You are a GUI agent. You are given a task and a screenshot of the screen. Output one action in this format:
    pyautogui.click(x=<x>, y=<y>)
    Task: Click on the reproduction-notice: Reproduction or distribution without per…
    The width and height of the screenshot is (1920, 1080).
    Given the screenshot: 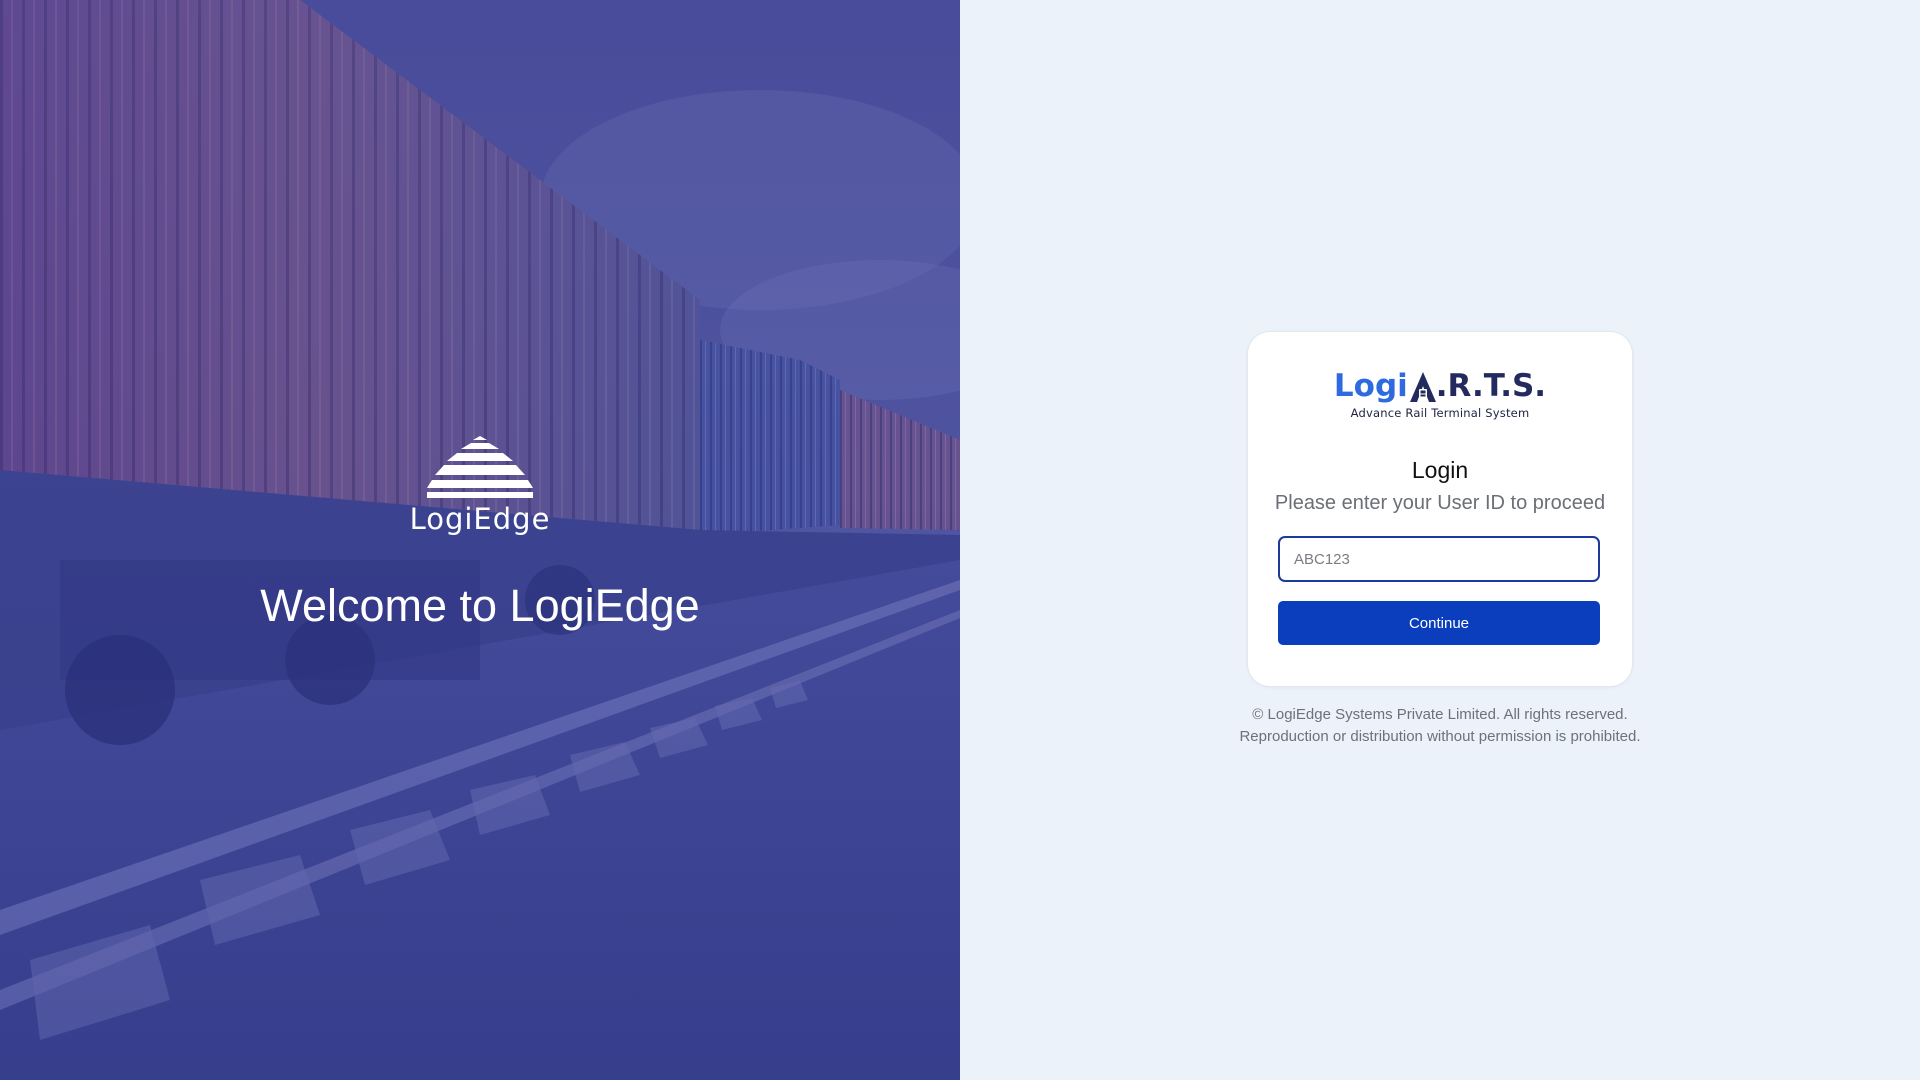 What is the action you would take?
    pyautogui.click(x=1440, y=736)
    